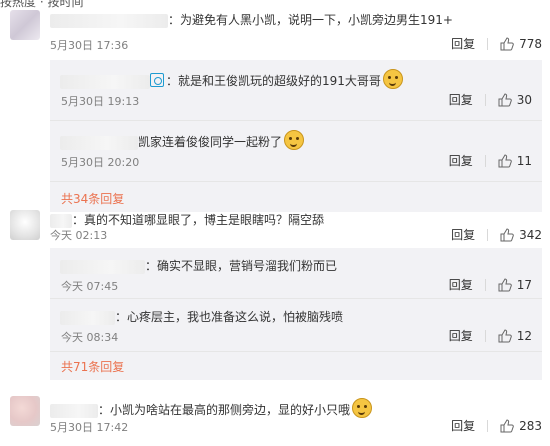 This screenshot has height=446, width=550. What do you see at coordinates (92, 366) in the screenshot?
I see `more-replies-link: 共71条回复` at bounding box center [92, 366].